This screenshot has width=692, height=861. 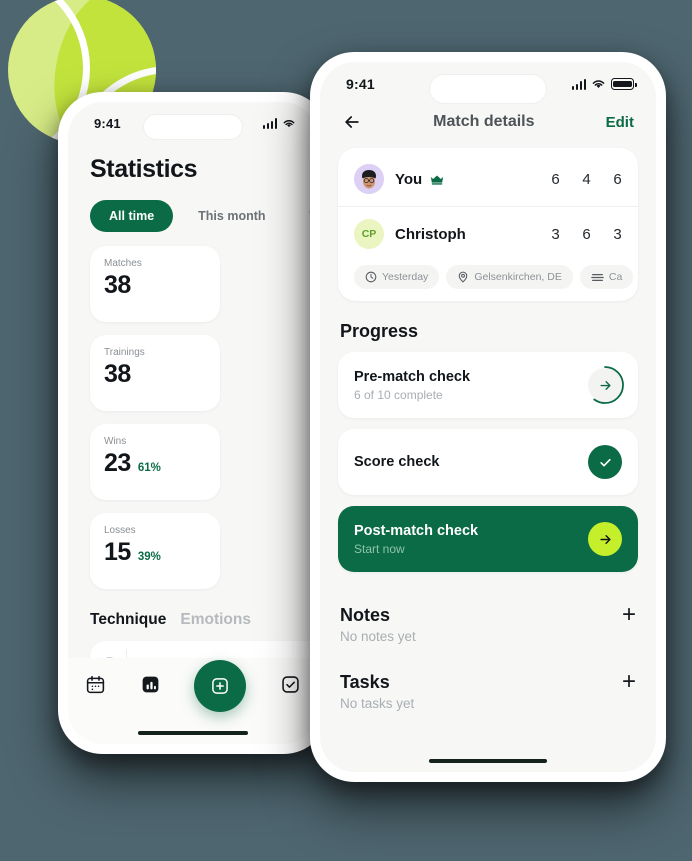 What do you see at coordinates (488, 385) in the screenshot?
I see `progress-item-pre-match: Pre-match check 6 of 10 complete` at bounding box center [488, 385].